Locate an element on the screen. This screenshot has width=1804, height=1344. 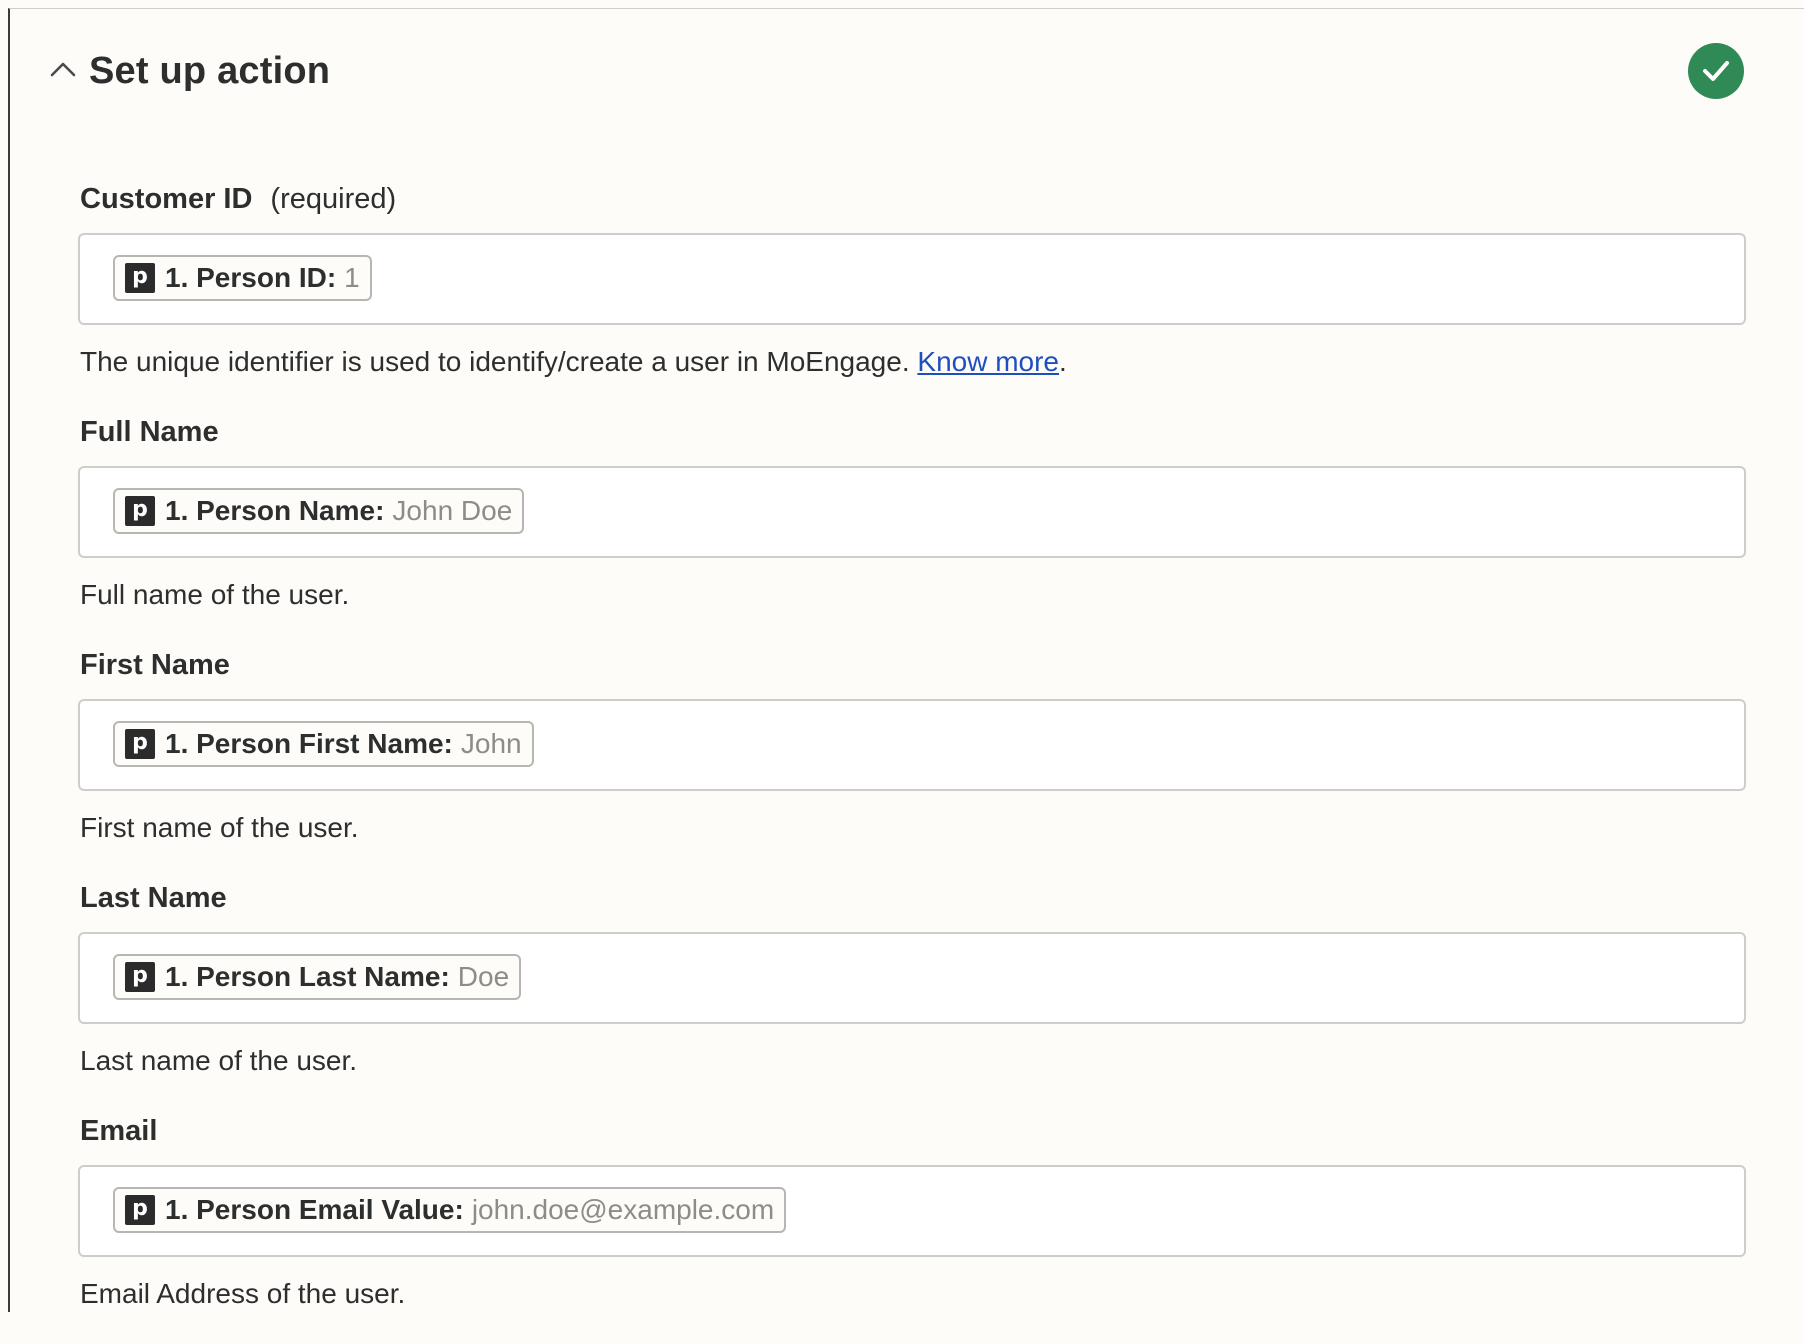
full-name-input: p 1. Person Name: John Doe is located at coordinates (912, 512).